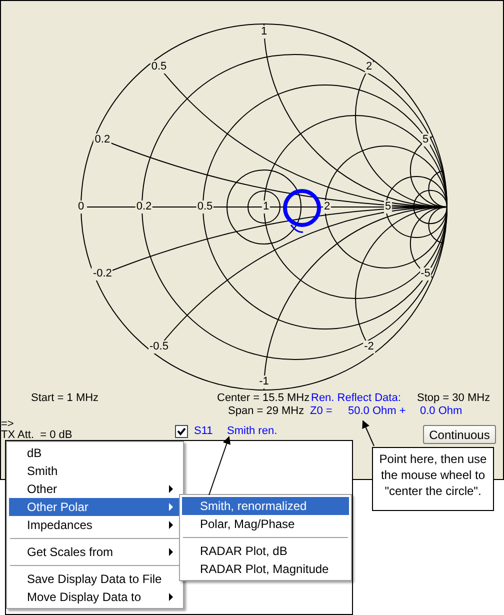 This screenshot has height=615, width=504. Describe the element at coordinates (265, 506) in the screenshot. I see `menu-item: Smith, renormalized` at that location.